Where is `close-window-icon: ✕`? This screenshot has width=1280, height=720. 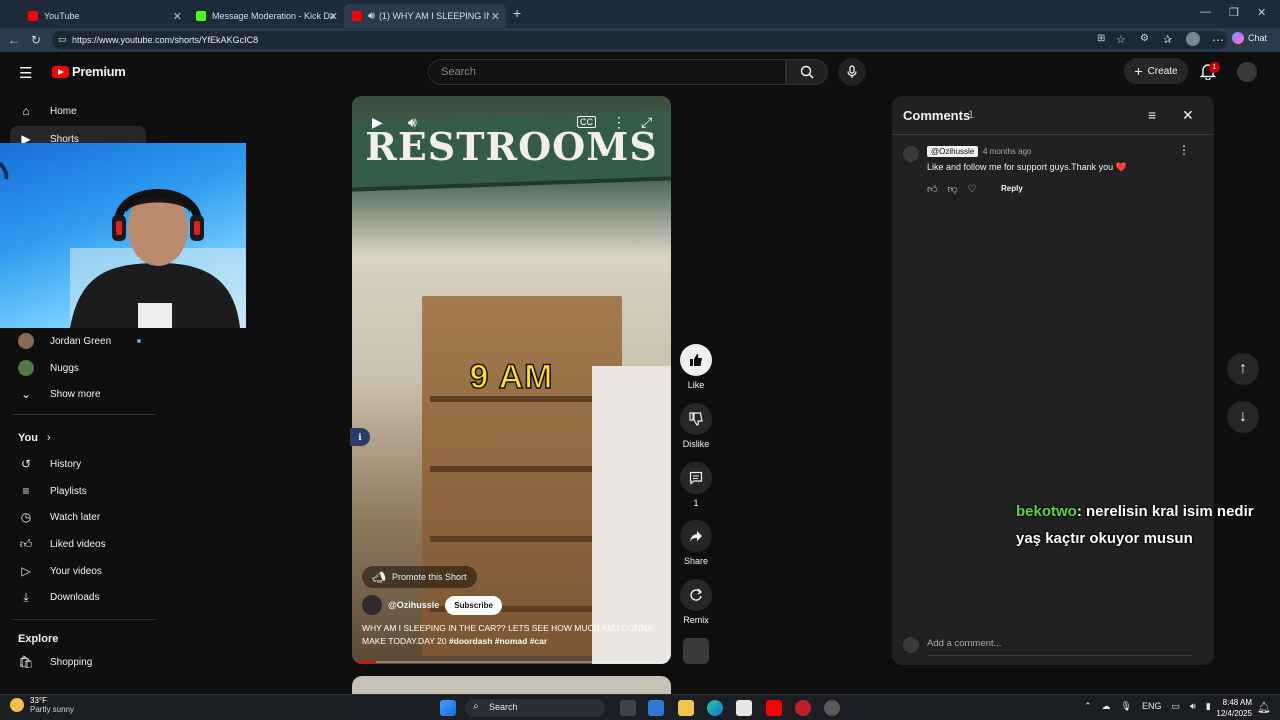 close-window-icon: ✕ is located at coordinates (1261, 12).